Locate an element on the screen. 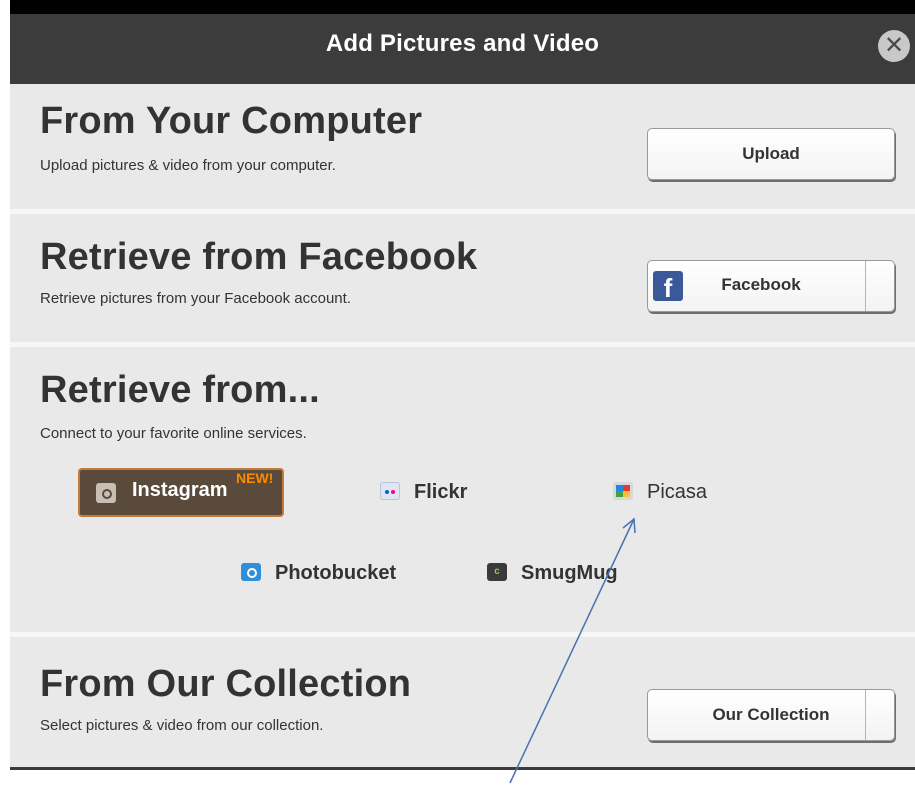  photobucket-icon is located at coordinates (251, 571).